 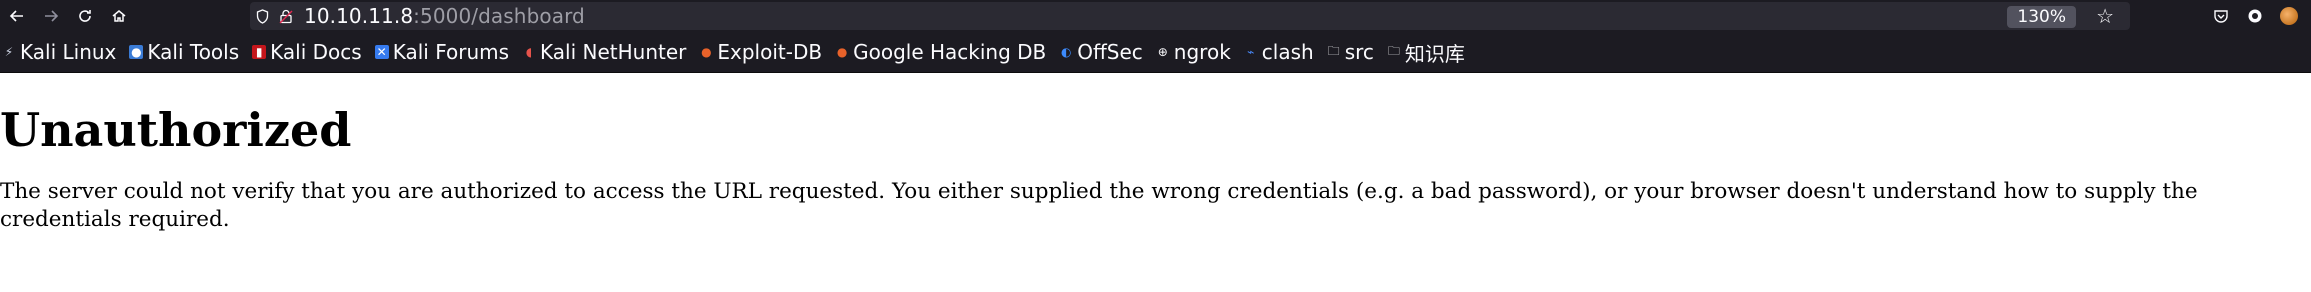 What do you see at coordinates (1155, 72) in the screenshot?
I see `toolbar-divider` at bounding box center [1155, 72].